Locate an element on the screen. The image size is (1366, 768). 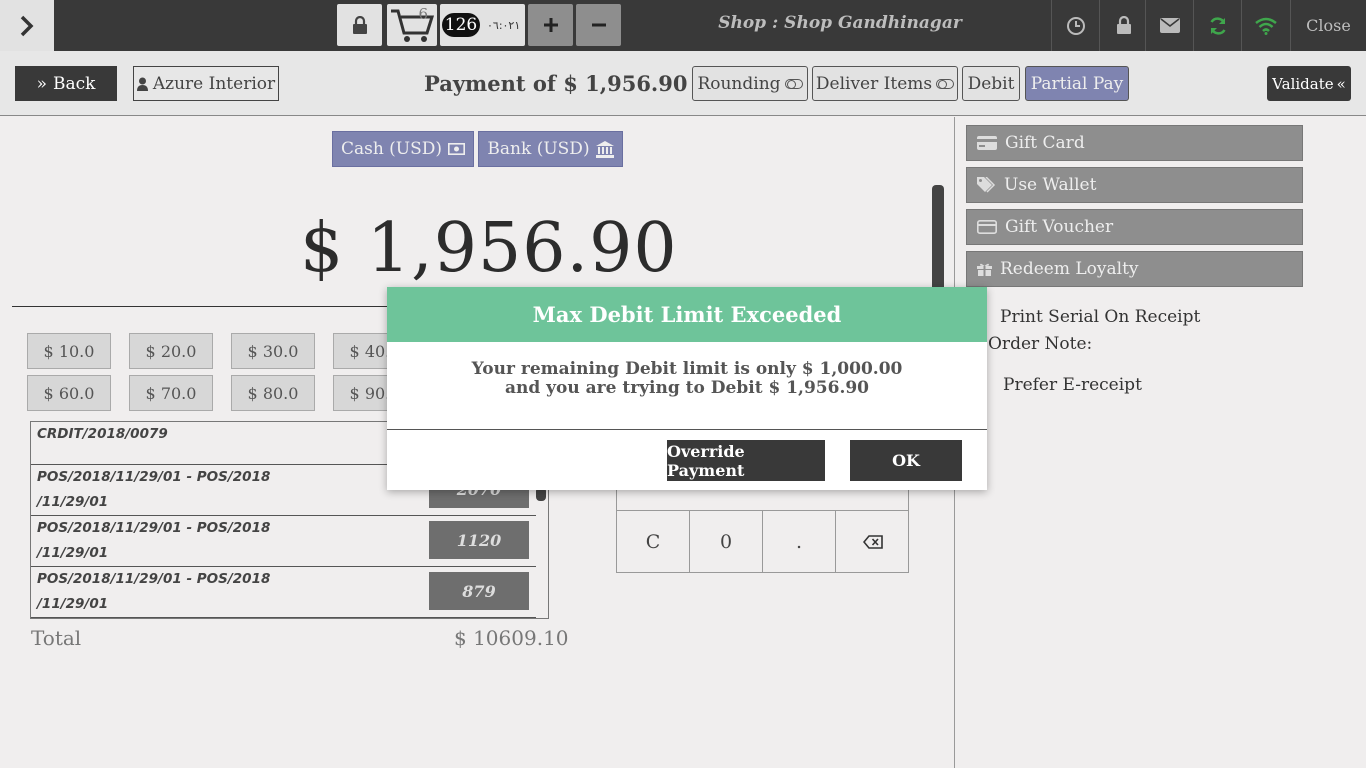
dialog-title: Max Debit Limit Exceeded is located at coordinates (687, 314).